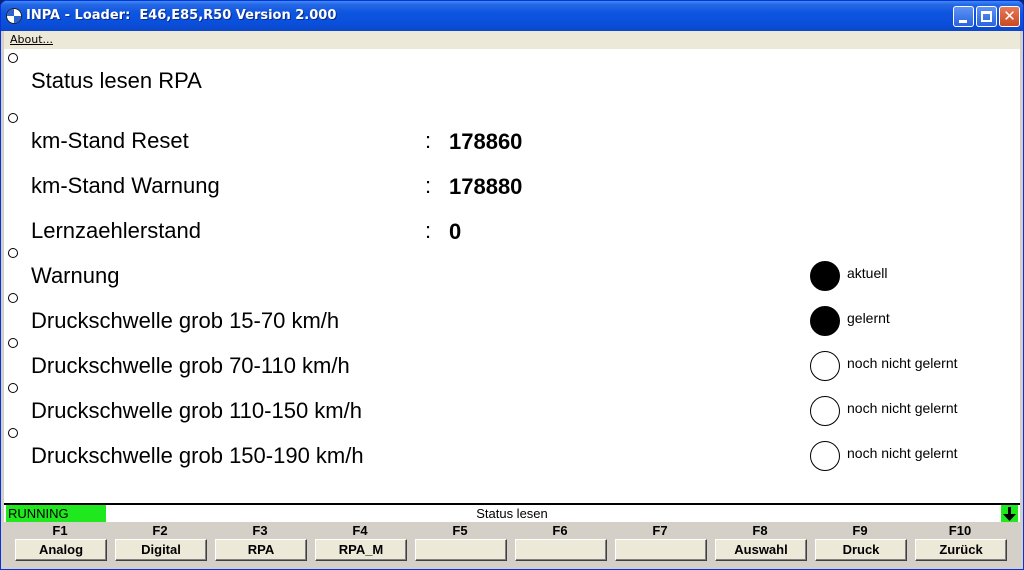  What do you see at coordinates (963, 21) in the screenshot?
I see `minimize-icon` at bounding box center [963, 21].